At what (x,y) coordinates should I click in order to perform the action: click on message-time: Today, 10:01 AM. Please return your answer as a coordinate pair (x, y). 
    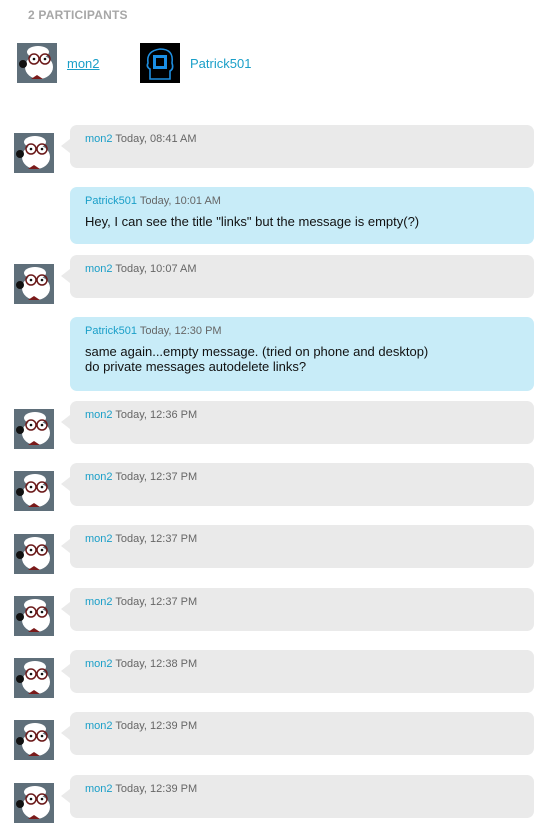
    Looking at the image, I should click on (180, 201).